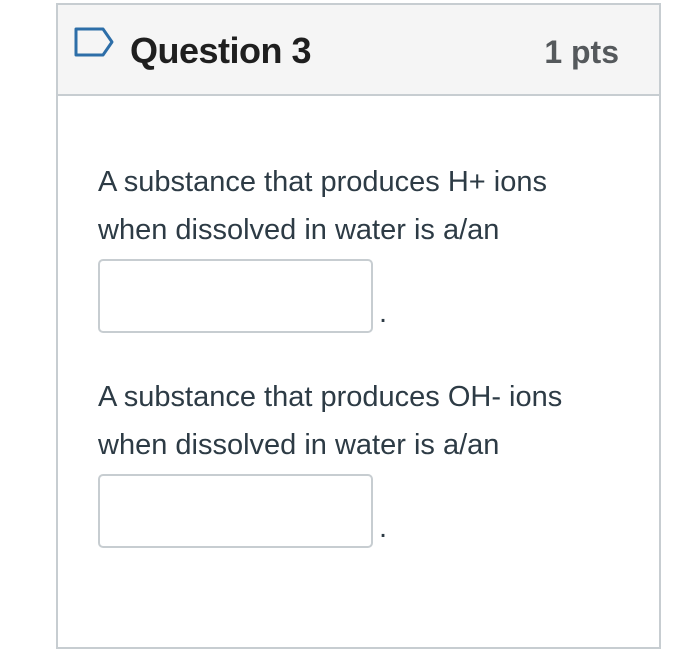  What do you see at coordinates (322, 182) in the screenshot?
I see `prompt-line: A substance that produces H+ ions` at bounding box center [322, 182].